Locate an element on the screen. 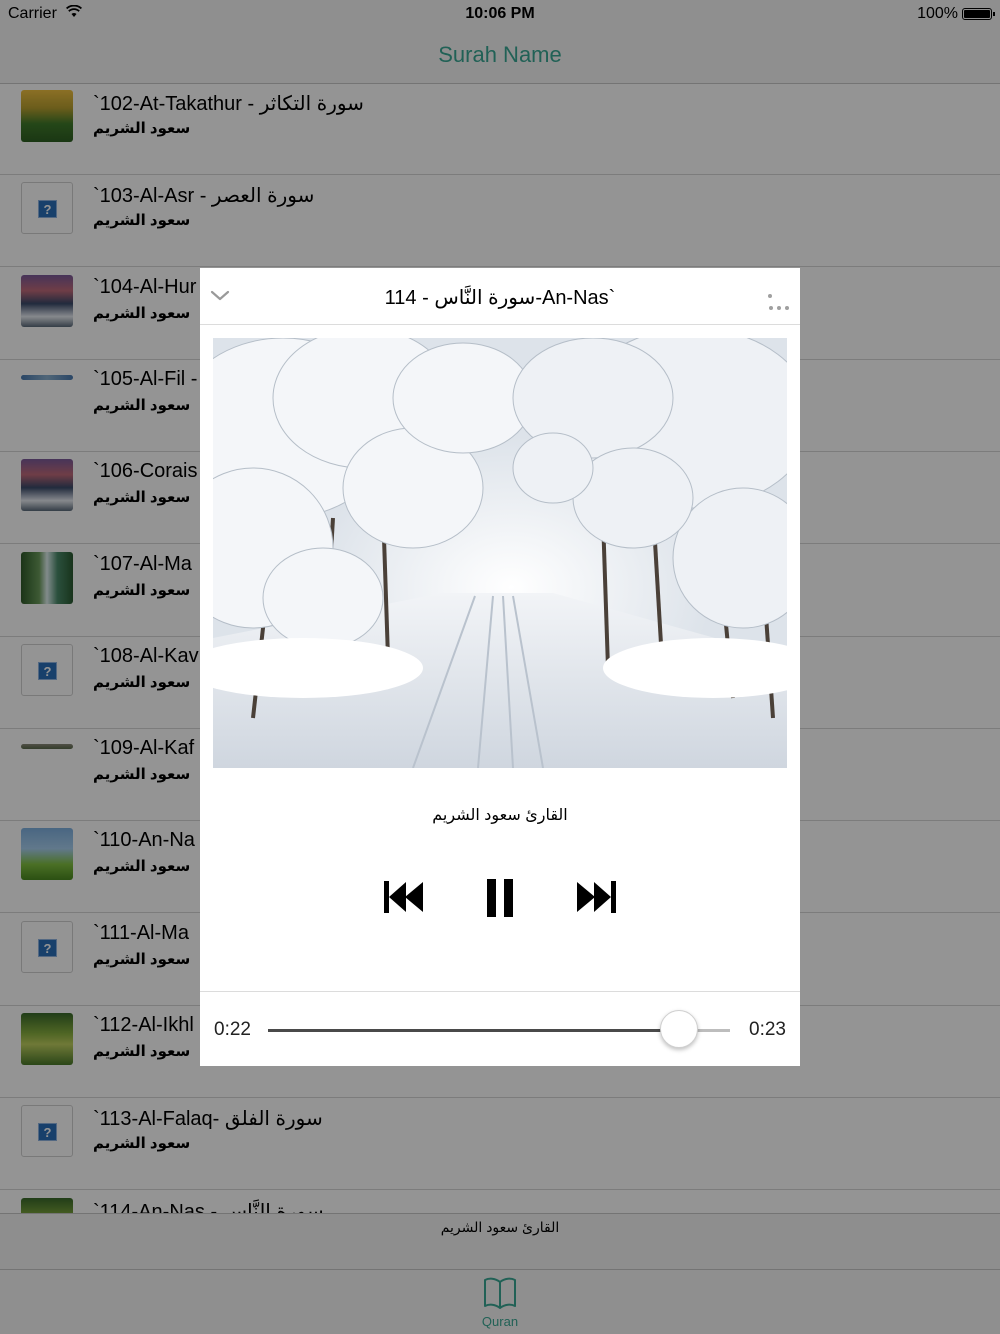 The height and width of the screenshot is (1334, 1000). progress-slider is located at coordinates (499, 1029).